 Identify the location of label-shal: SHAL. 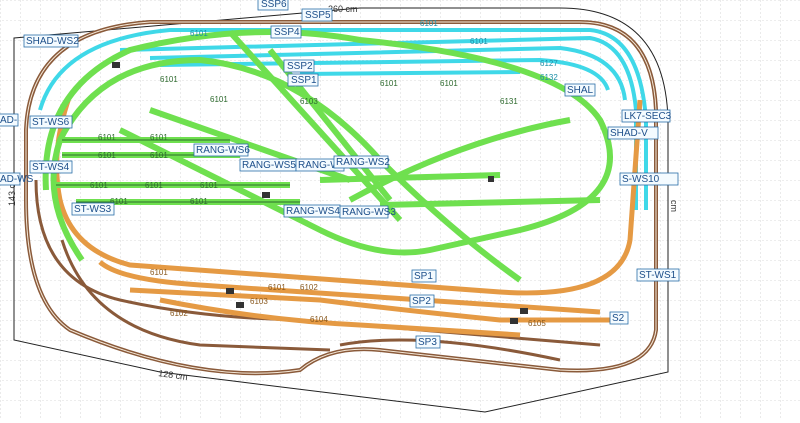
(580, 90).